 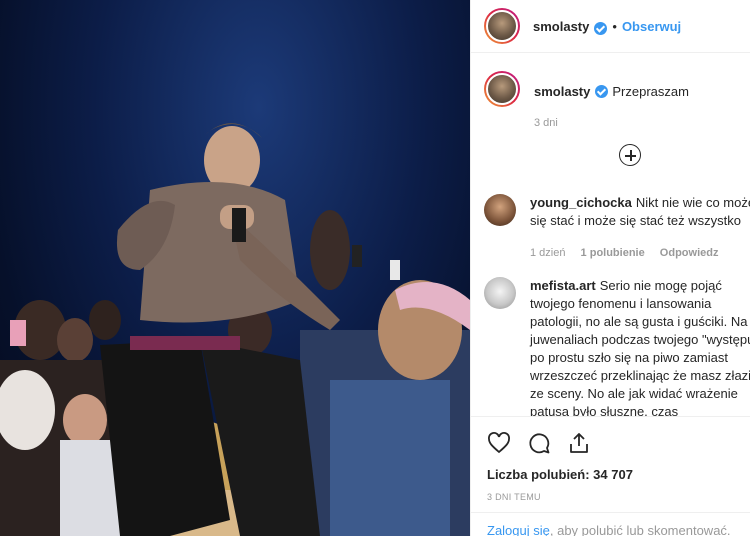 What do you see at coordinates (561, 26) in the screenshot?
I see `post-username: smolasty` at bounding box center [561, 26].